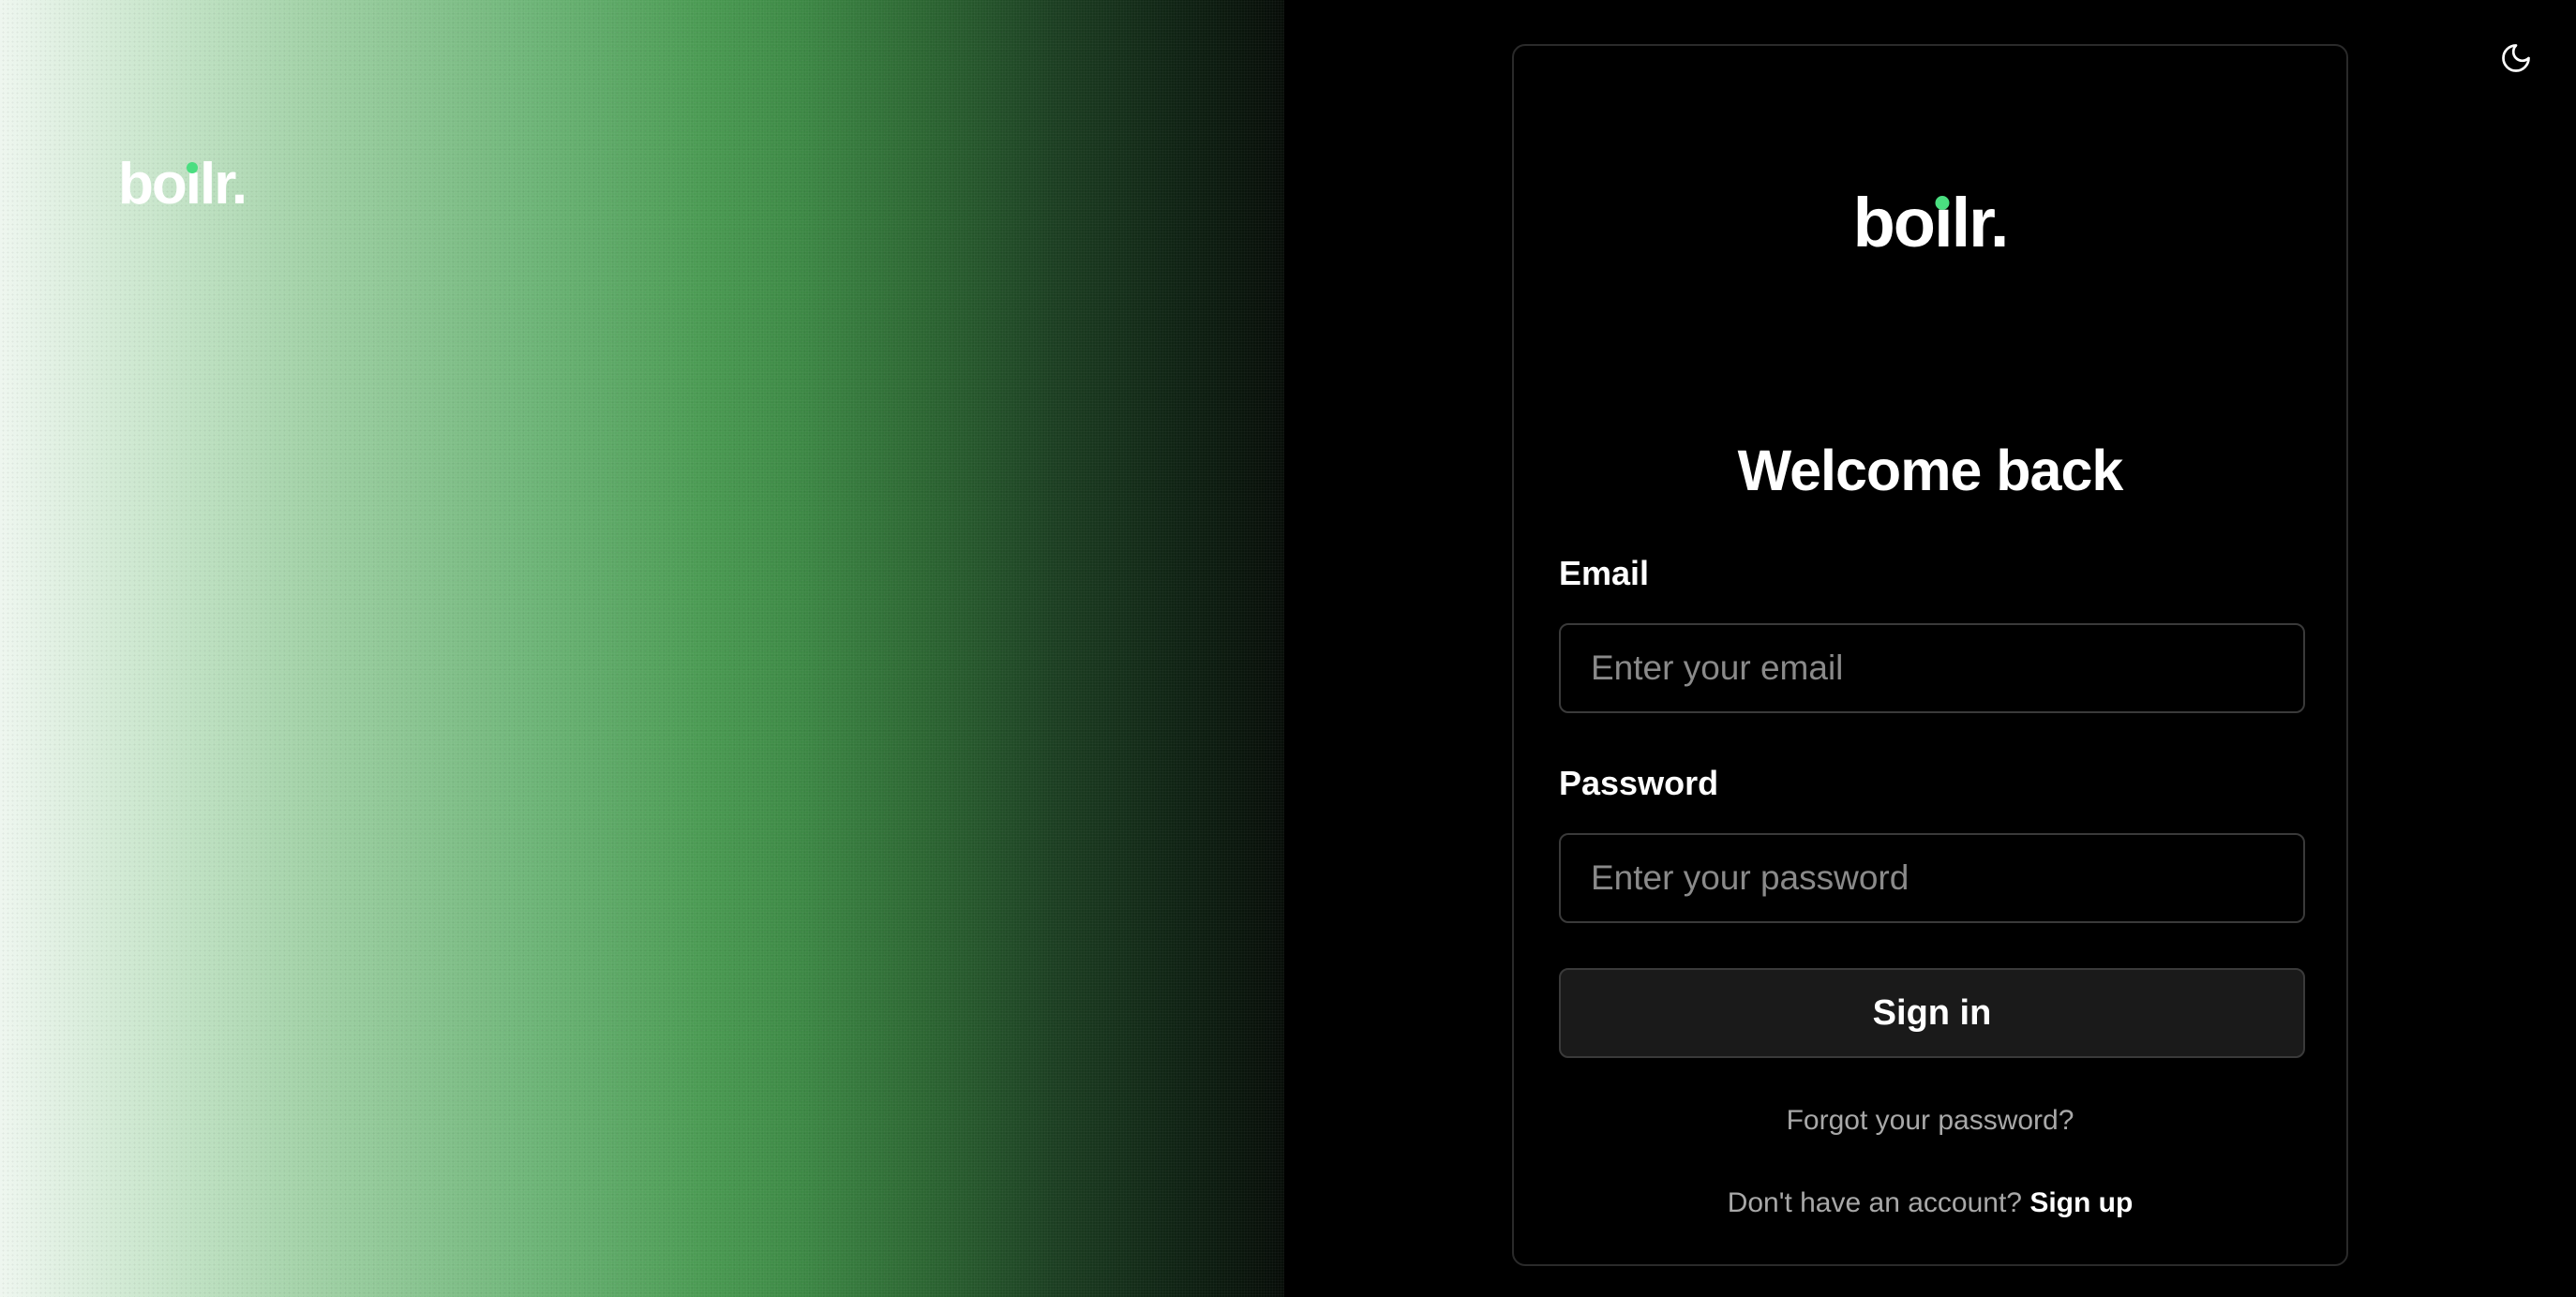 This screenshot has height=1297, width=2576. Describe the element at coordinates (1604, 573) in the screenshot. I see `email-label: Email` at that location.